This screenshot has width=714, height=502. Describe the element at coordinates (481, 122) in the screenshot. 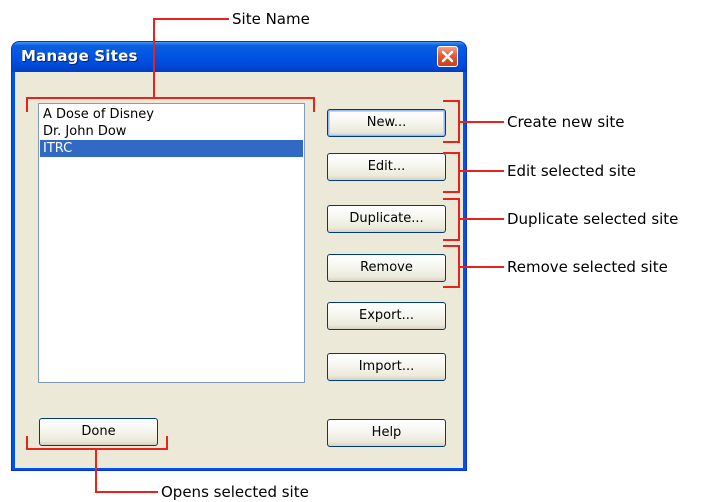

I see `create-callout-line` at that location.